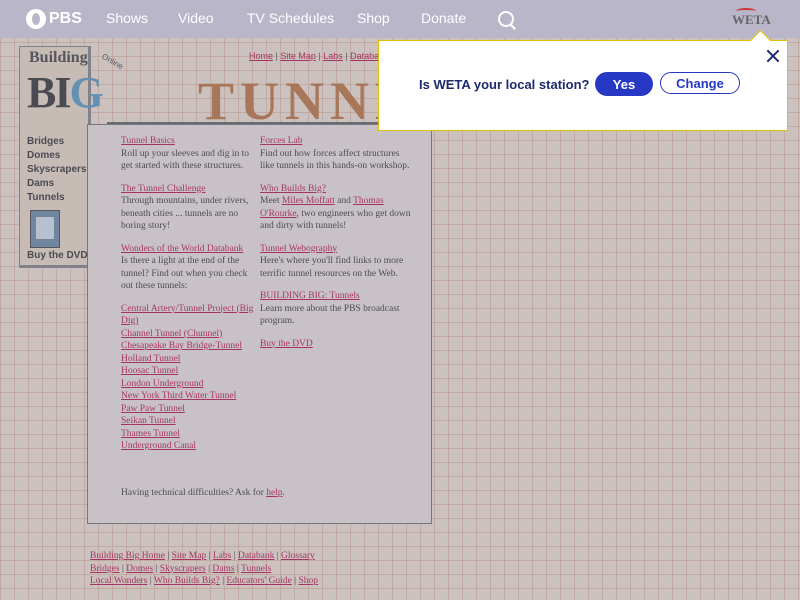 This screenshot has height=600, width=800. I want to click on tunnel-link: Paw Paw Tunnel, so click(189, 409).